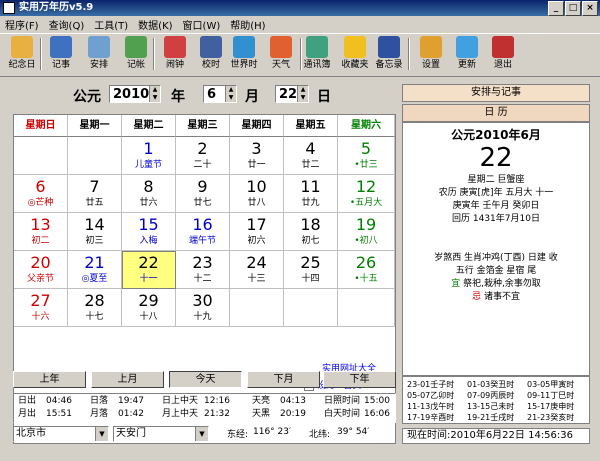 The height and width of the screenshot is (461, 600). What do you see at coordinates (95, 194) in the screenshot?
I see `day-cell: 7 廿五` at bounding box center [95, 194].